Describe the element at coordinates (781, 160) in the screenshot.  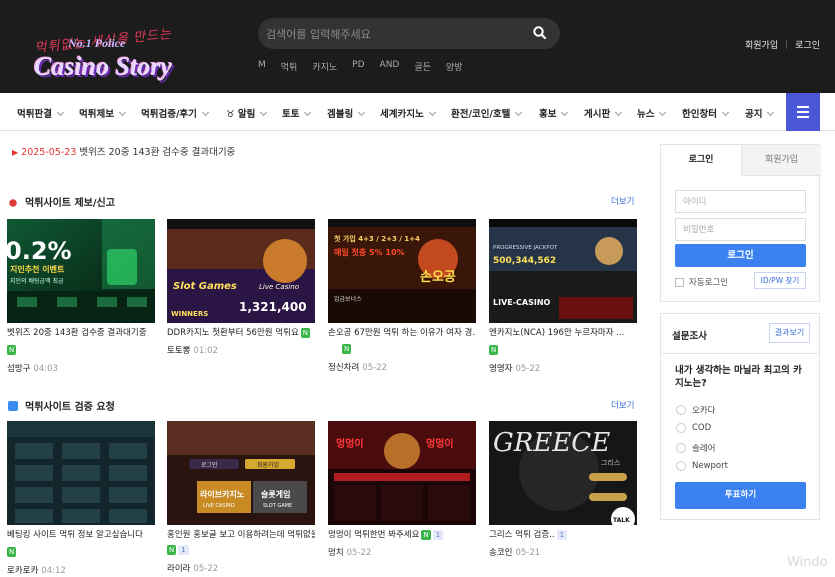
I see `tab-signup: 회원가입` at that location.